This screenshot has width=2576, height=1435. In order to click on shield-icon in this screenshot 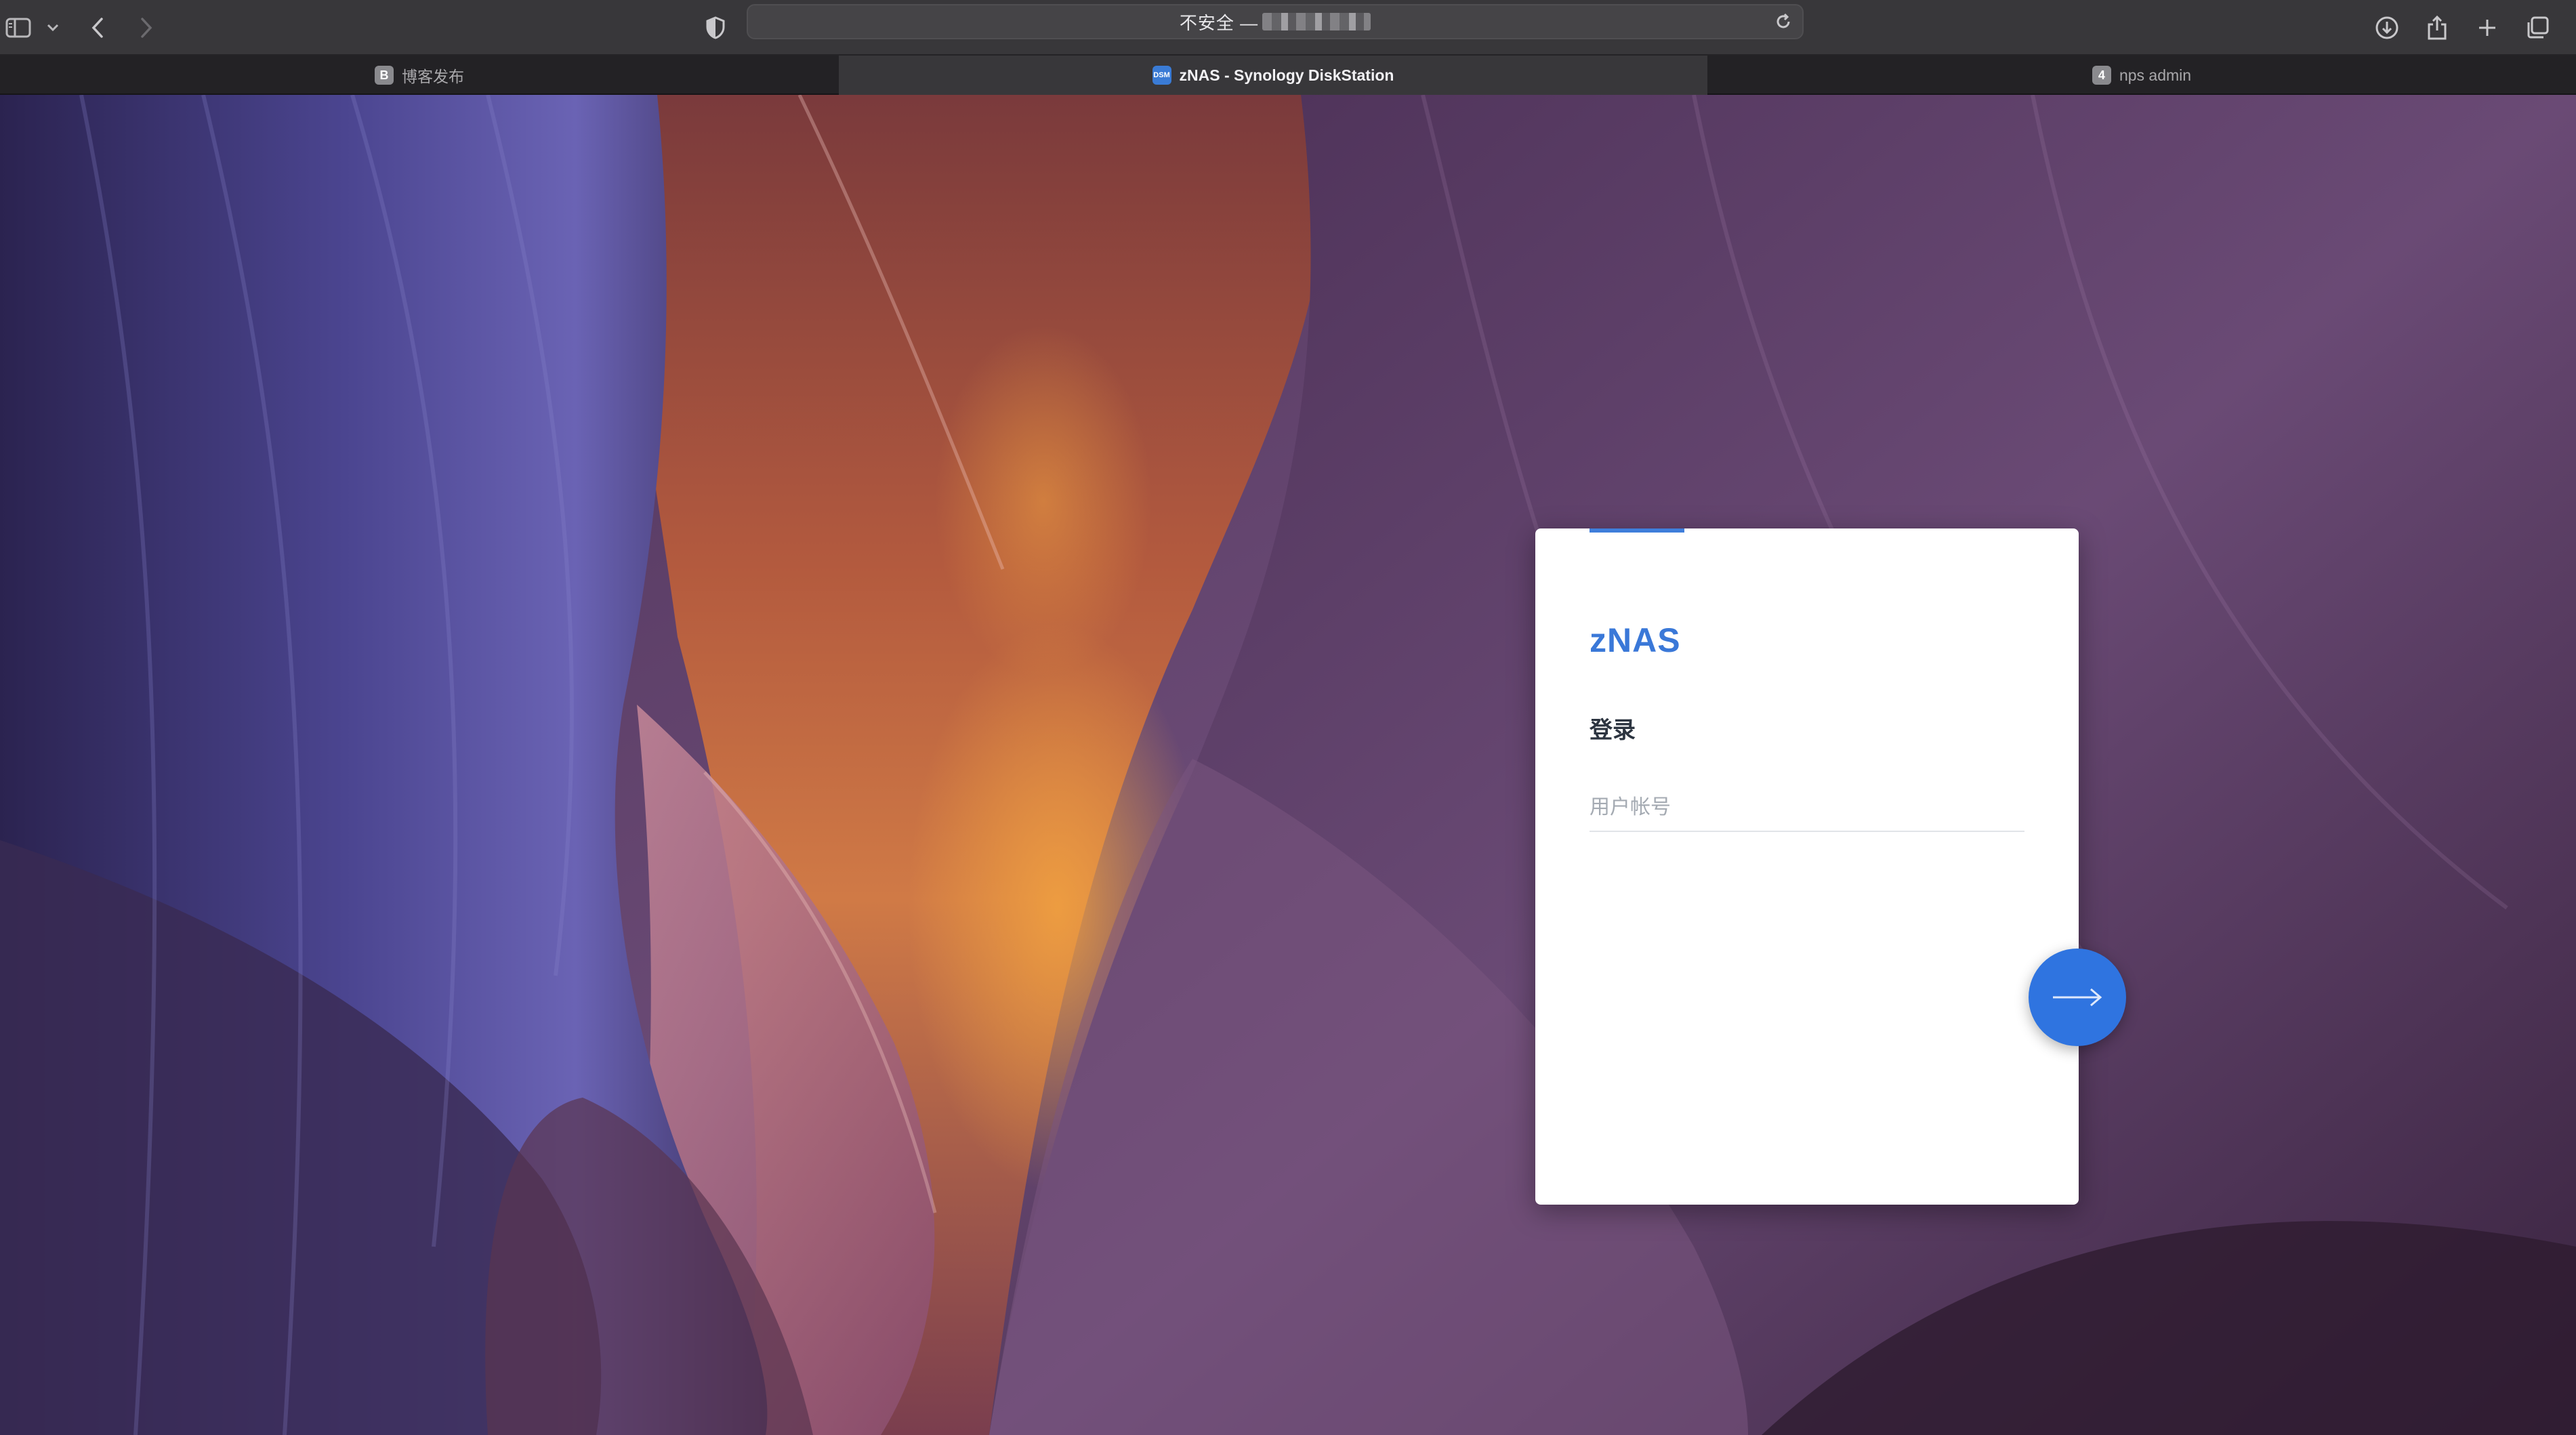, I will do `click(715, 28)`.